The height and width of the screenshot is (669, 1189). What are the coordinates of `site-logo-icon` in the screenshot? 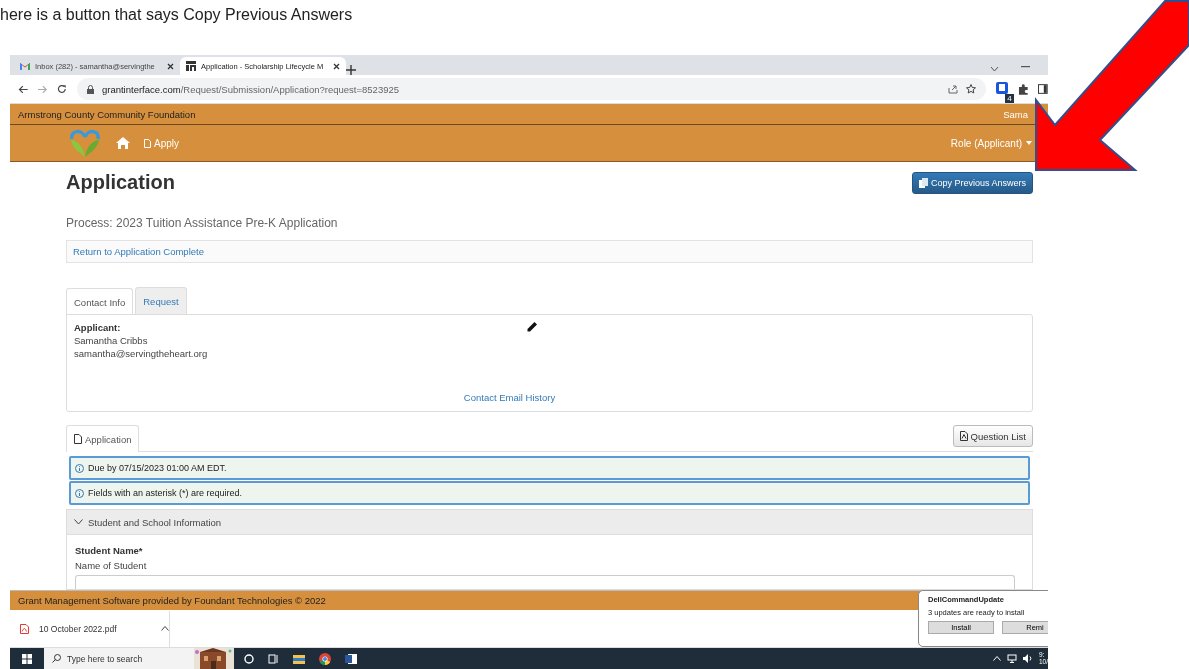 It's located at (191, 66).